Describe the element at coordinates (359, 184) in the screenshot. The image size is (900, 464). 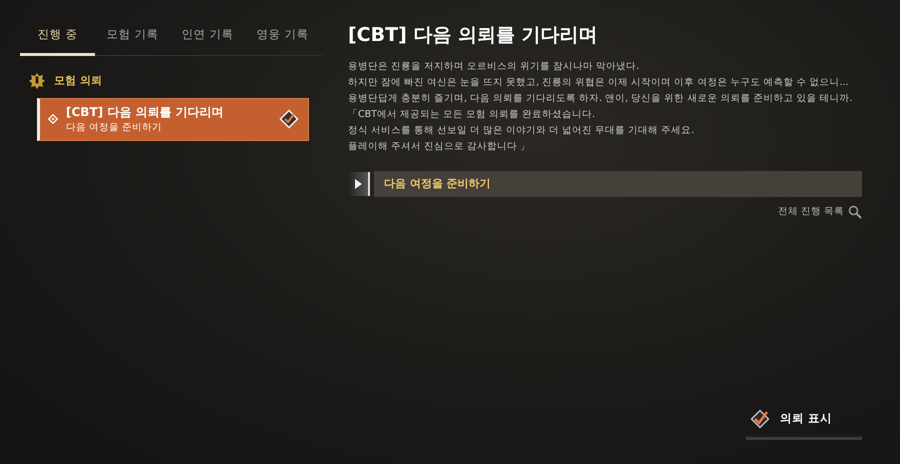
I see `expand-icon` at that location.